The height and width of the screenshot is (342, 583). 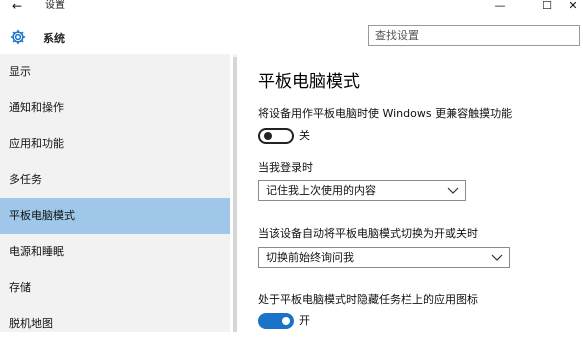 I want to click on hide-icons-toggle-state: 开, so click(x=304, y=320).